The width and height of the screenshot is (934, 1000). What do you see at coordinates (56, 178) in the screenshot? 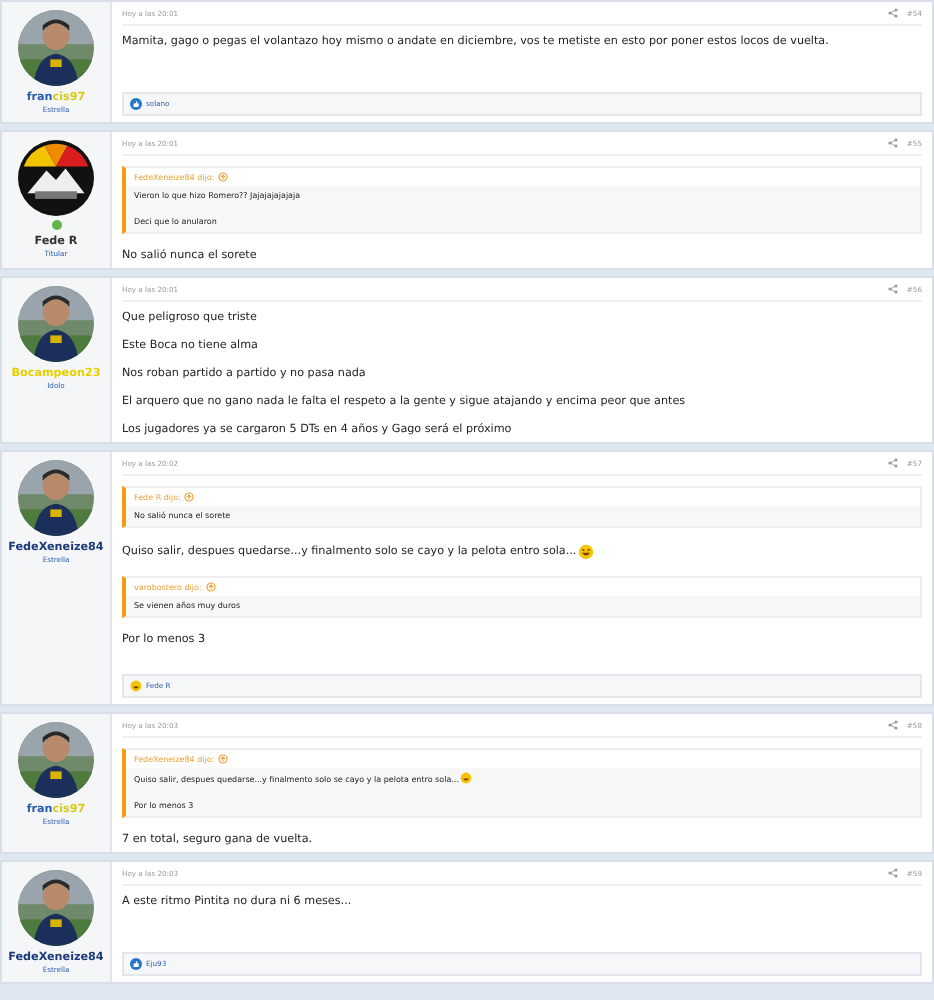
I see `avatar-logo` at bounding box center [56, 178].